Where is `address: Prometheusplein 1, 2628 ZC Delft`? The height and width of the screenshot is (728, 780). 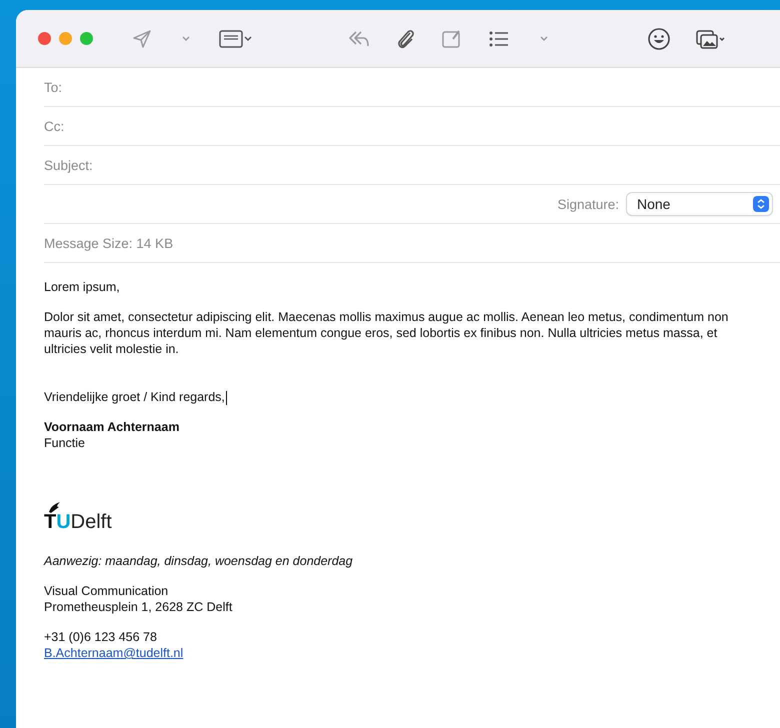
address: Prometheusplein 1, 2628 ZC Delft is located at coordinates (139, 607).